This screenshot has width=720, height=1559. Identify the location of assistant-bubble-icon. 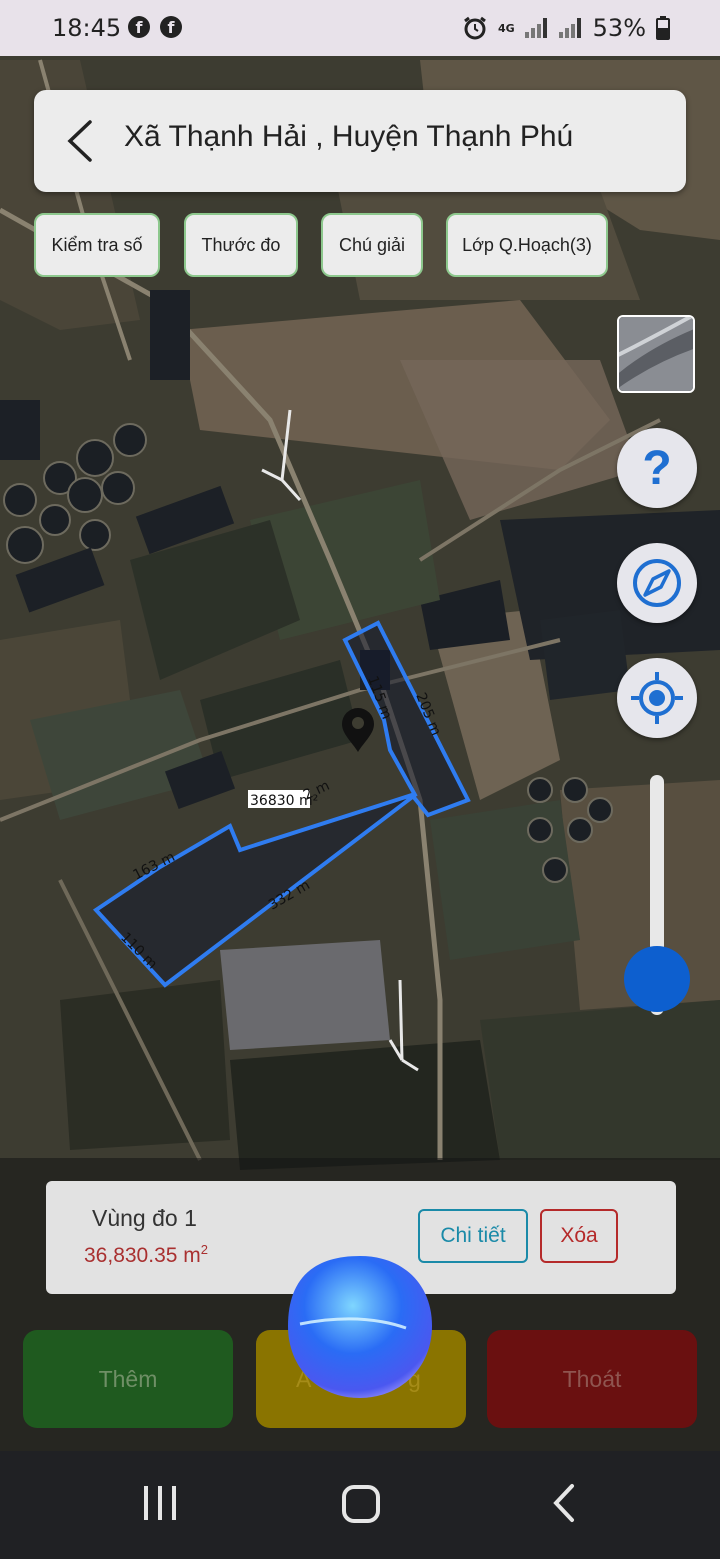
(360, 1326).